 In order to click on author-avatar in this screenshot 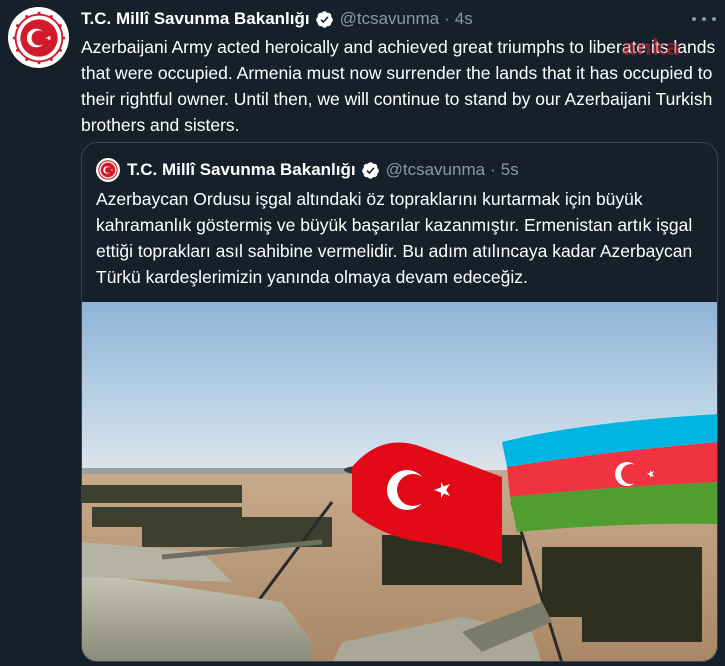, I will do `click(38, 37)`.